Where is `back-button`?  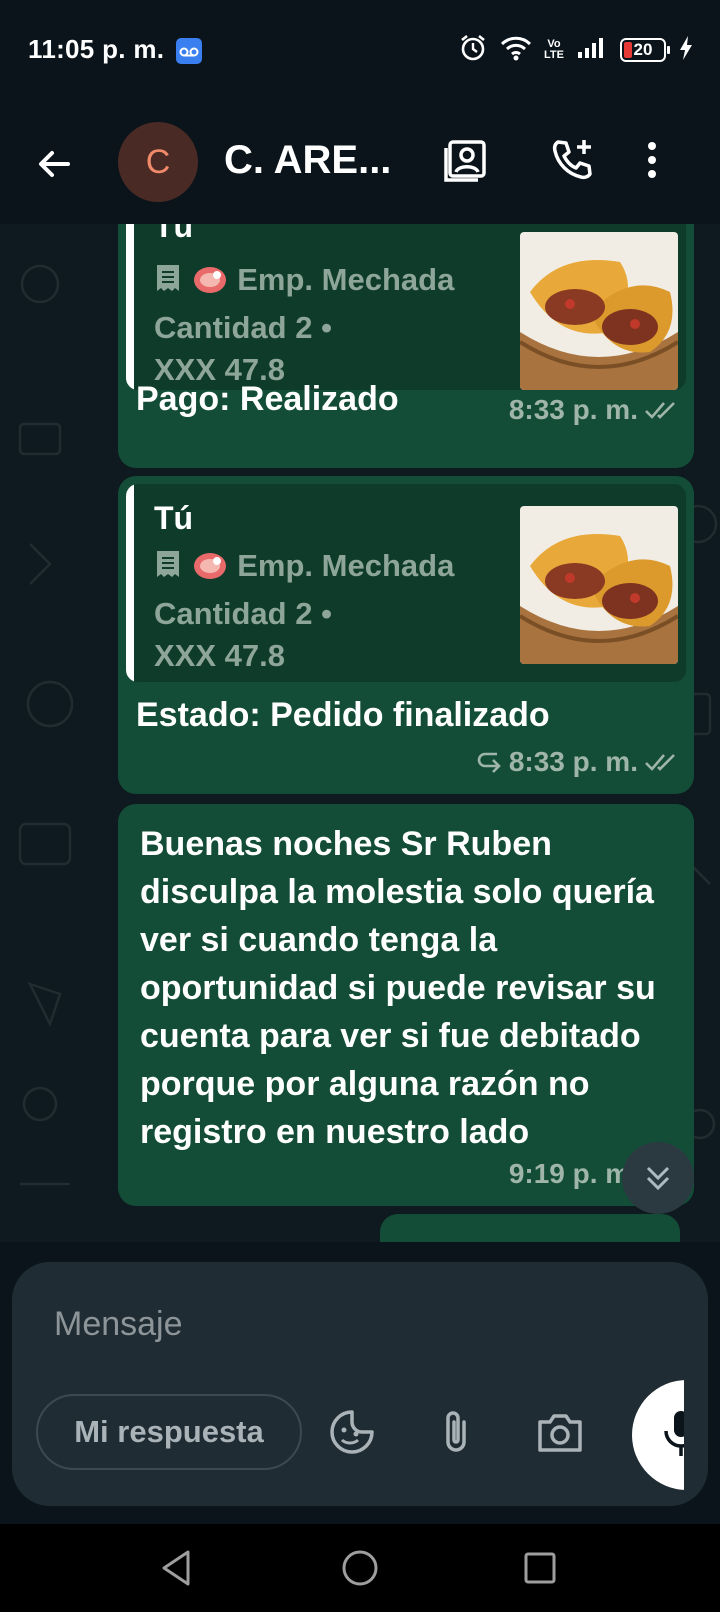
back-button is located at coordinates (54, 164).